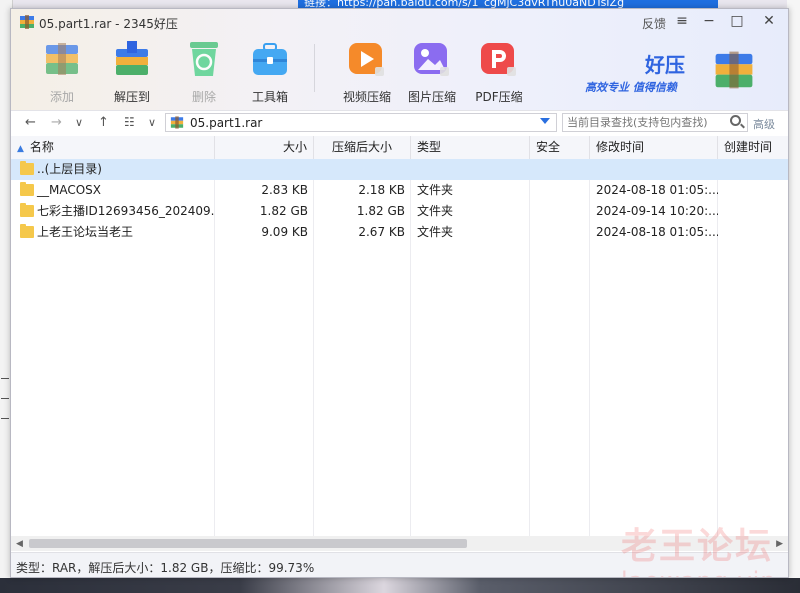 The width and height of the screenshot is (800, 593). Describe the element at coordinates (19, 544) in the screenshot. I see `scroll-left-icon: ◀` at that location.